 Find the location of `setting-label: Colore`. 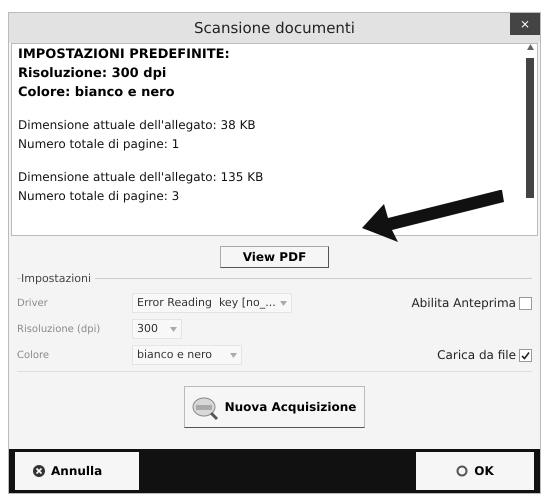

setting-label: Colore is located at coordinates (33, 355).